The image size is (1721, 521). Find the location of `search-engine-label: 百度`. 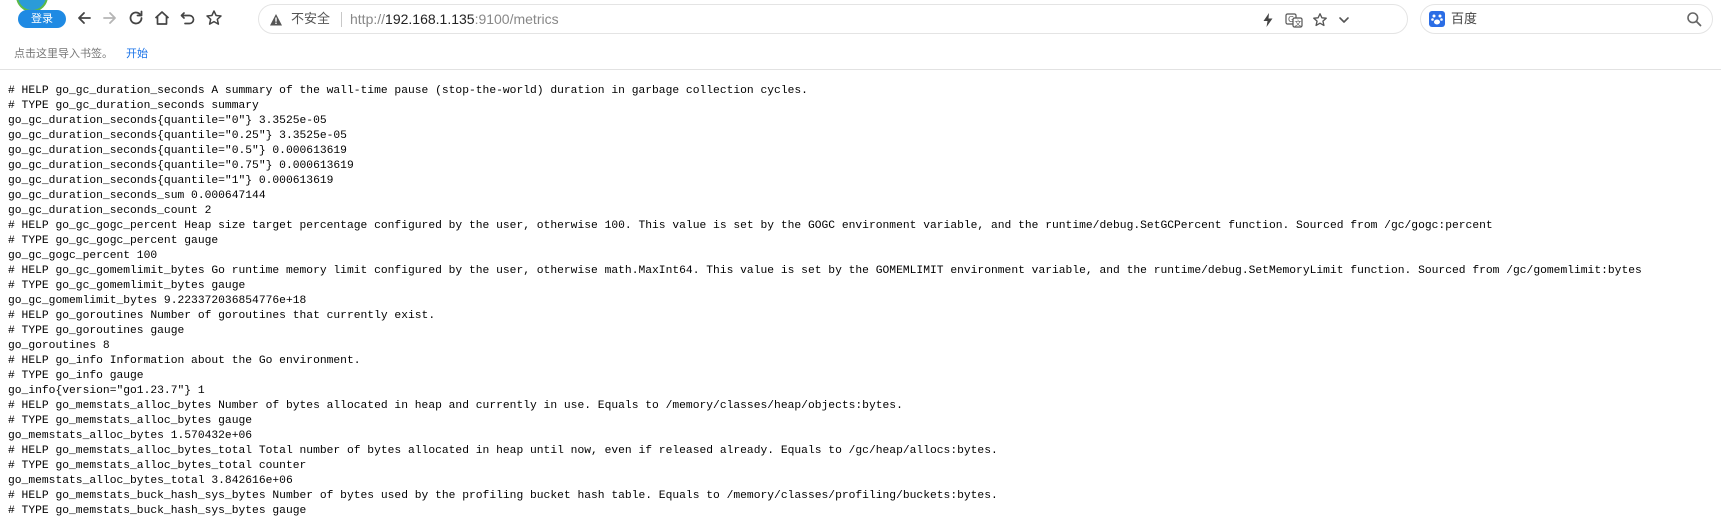

search-engine-label: 百度 is located at coordinates (1464, 19).